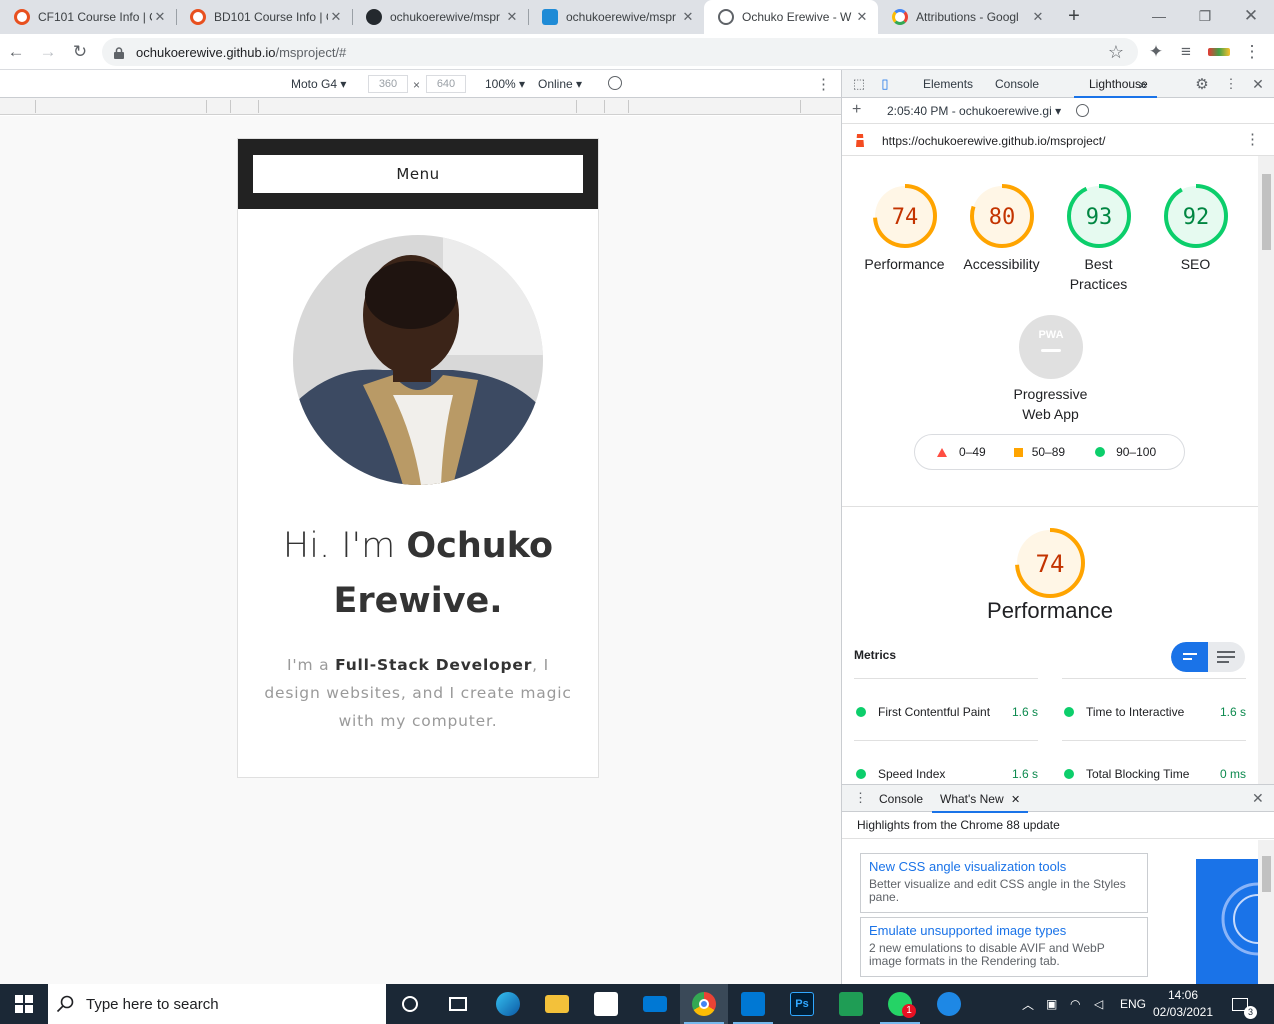 Image resolution: width=1274 pixels, height=1024 pixels. I want to click on browser-tab: Attributions - Googl ✕, so click(966, 17).